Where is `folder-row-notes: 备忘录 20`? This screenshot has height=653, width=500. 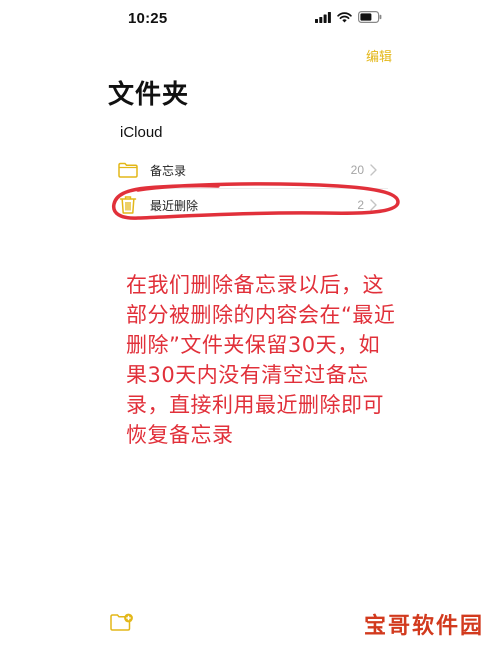
folder-row-notes: 备忘录 20 is located at coordinates (253, 170).